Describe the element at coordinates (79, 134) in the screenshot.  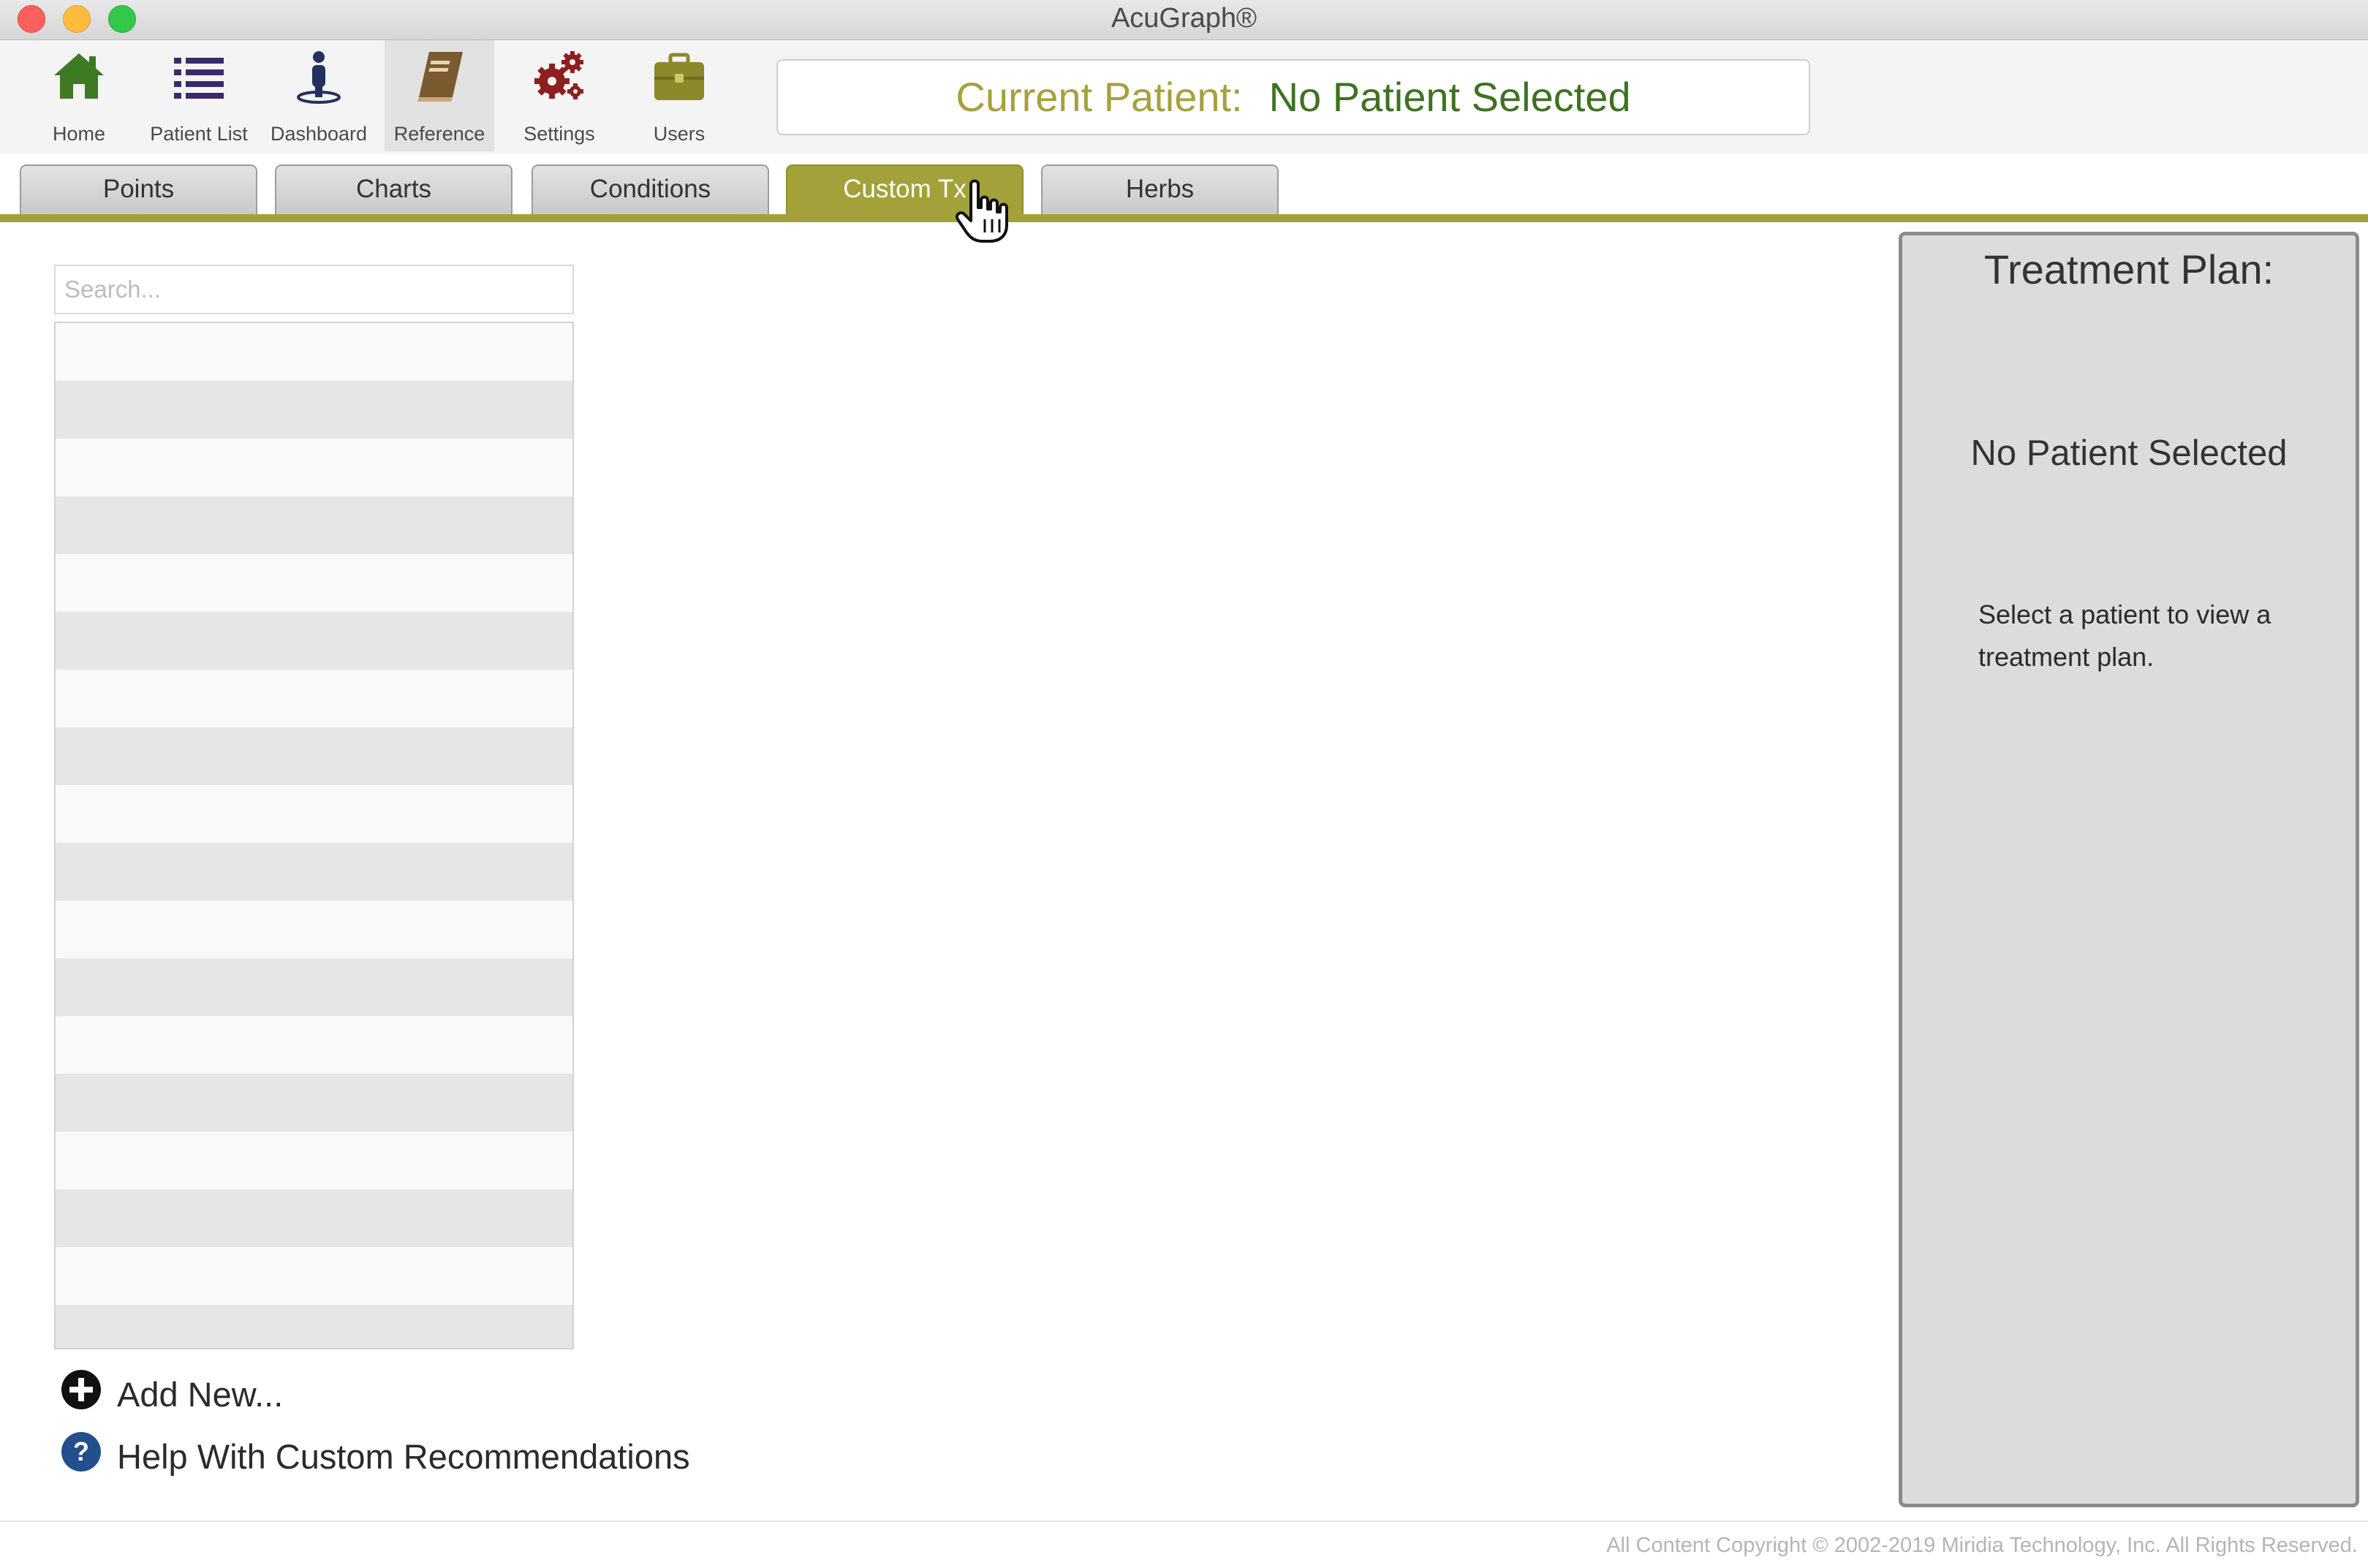
I see `toolbar-home-label: Home` at that location.